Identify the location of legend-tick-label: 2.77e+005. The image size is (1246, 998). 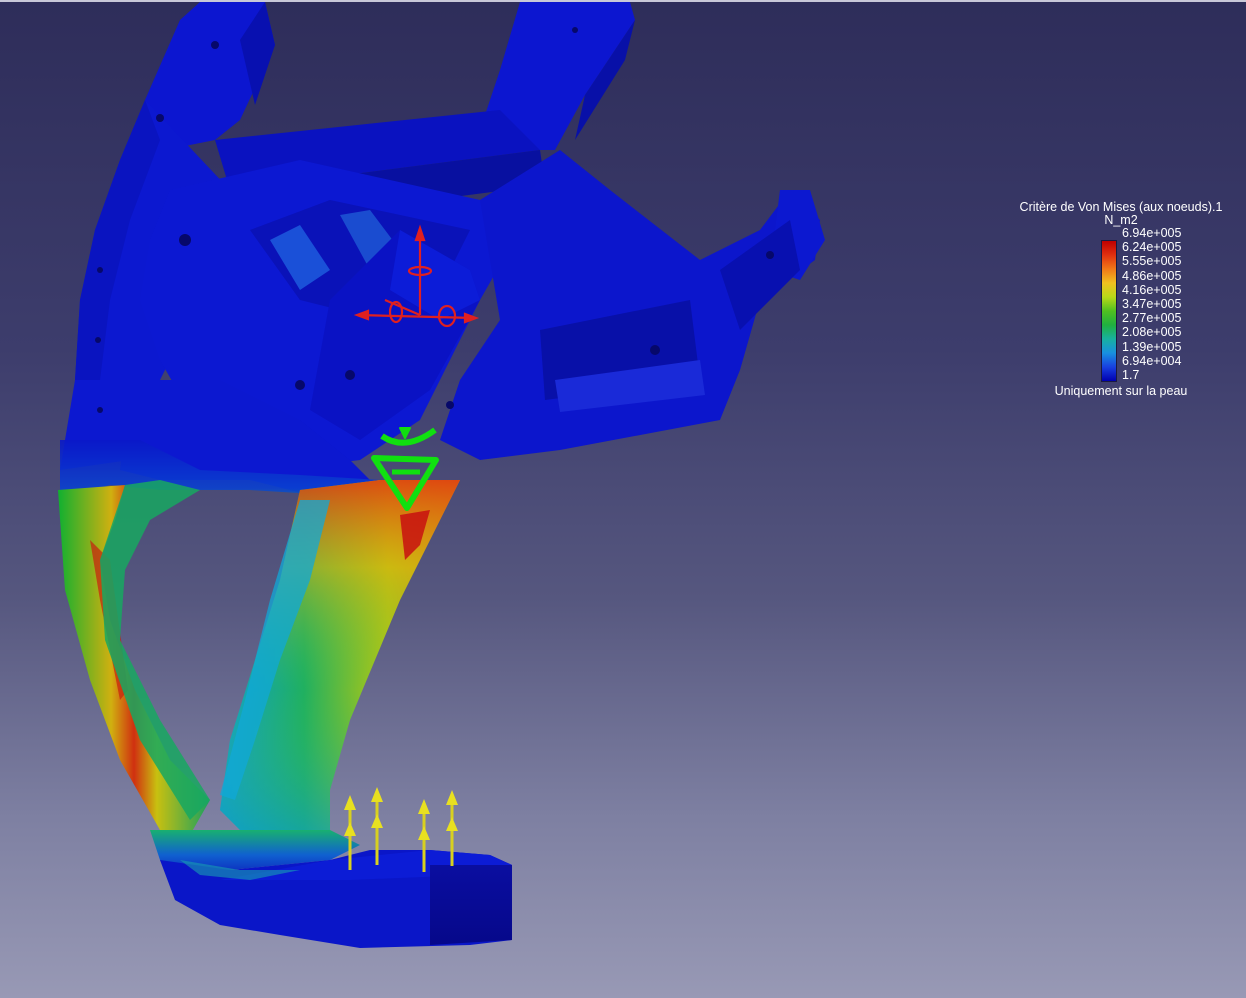
(1152, 318).